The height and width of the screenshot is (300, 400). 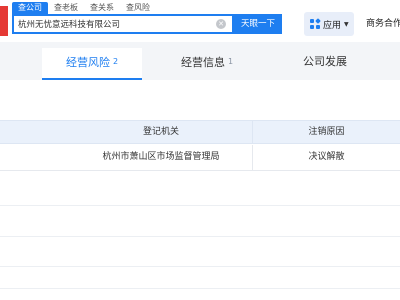 I want to click on column-header-reason: 注销原因, so click(x=326, y=132).